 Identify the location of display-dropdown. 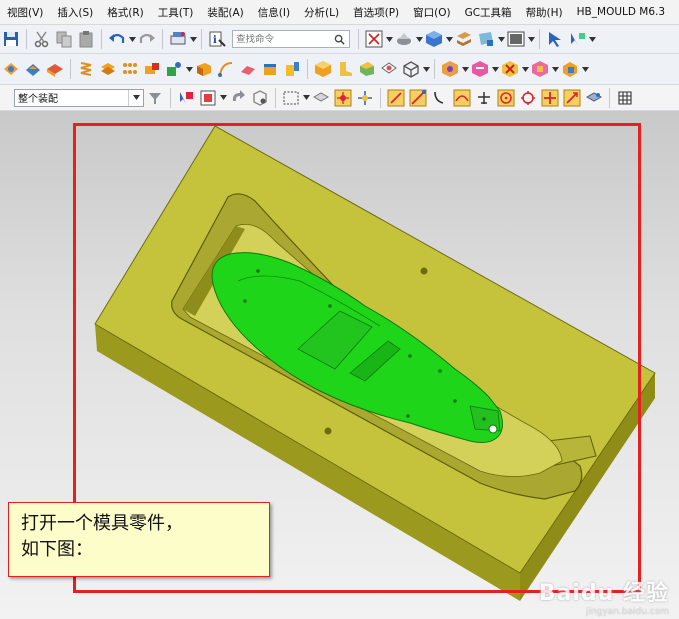
(501, 39).